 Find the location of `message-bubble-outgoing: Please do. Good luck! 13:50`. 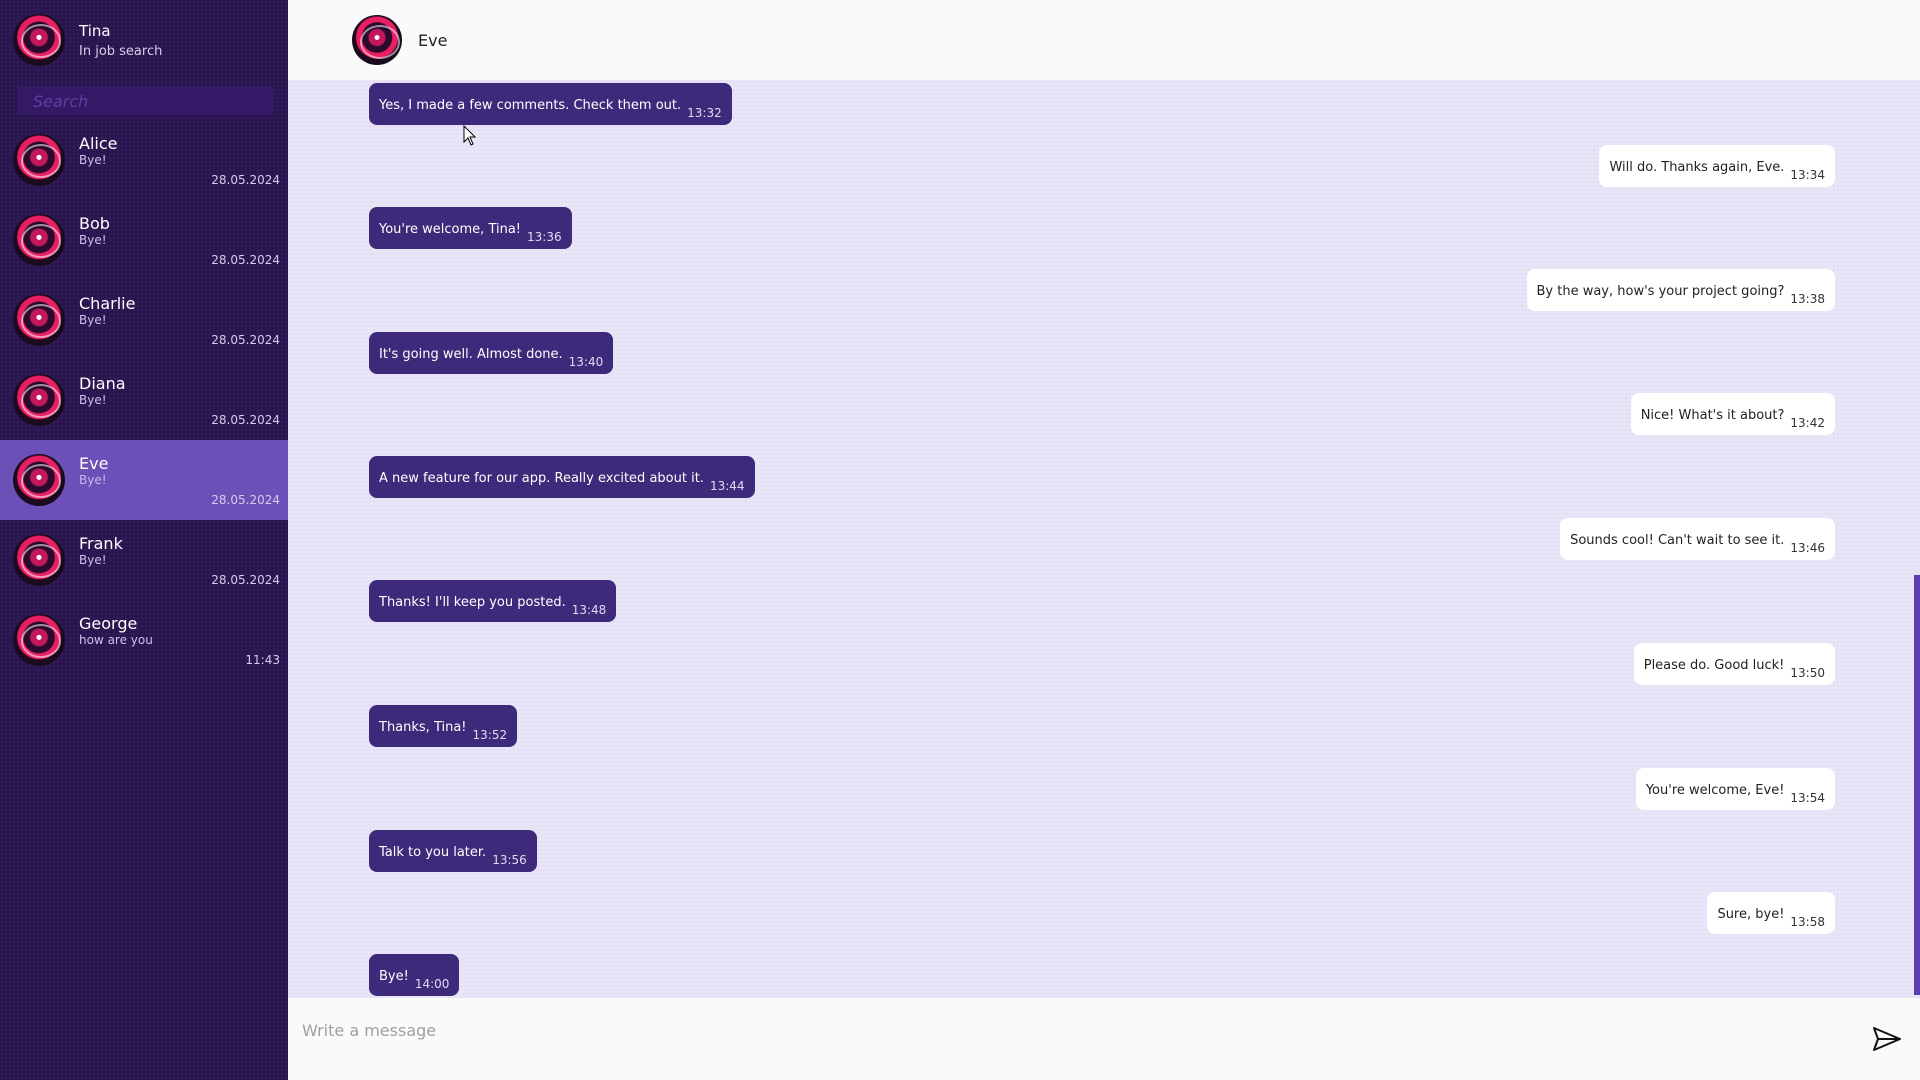

message-bubble-outgoing: Please do. Good luck! 13:50 is located at coordinates (1734, 664).